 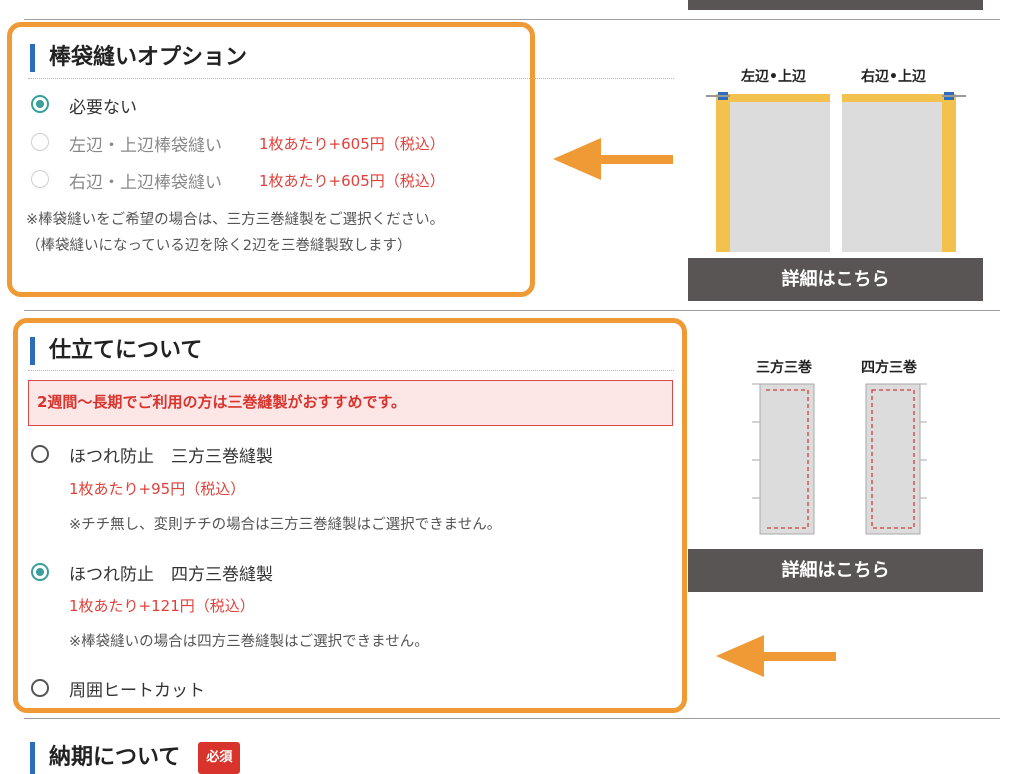 I want to click on option-price: 1枚あたり+121円（税込）, so click(x=162, y=606).